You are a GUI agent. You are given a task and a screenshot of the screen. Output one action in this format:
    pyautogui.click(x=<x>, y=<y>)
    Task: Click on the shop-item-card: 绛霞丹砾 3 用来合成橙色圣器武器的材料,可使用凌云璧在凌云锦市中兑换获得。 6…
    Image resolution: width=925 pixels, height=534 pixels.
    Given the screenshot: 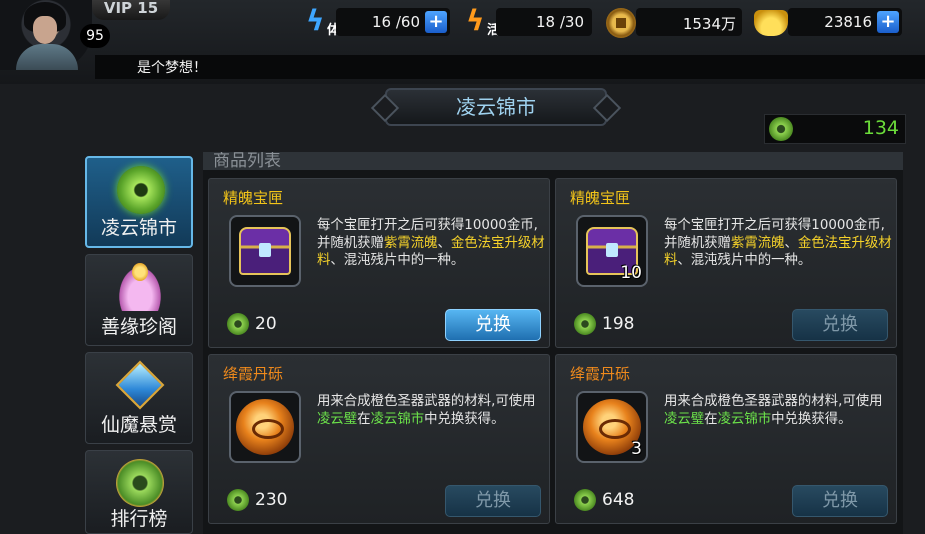 What is the action you would take?
    pyautogui.click(x=726, y=439)
    